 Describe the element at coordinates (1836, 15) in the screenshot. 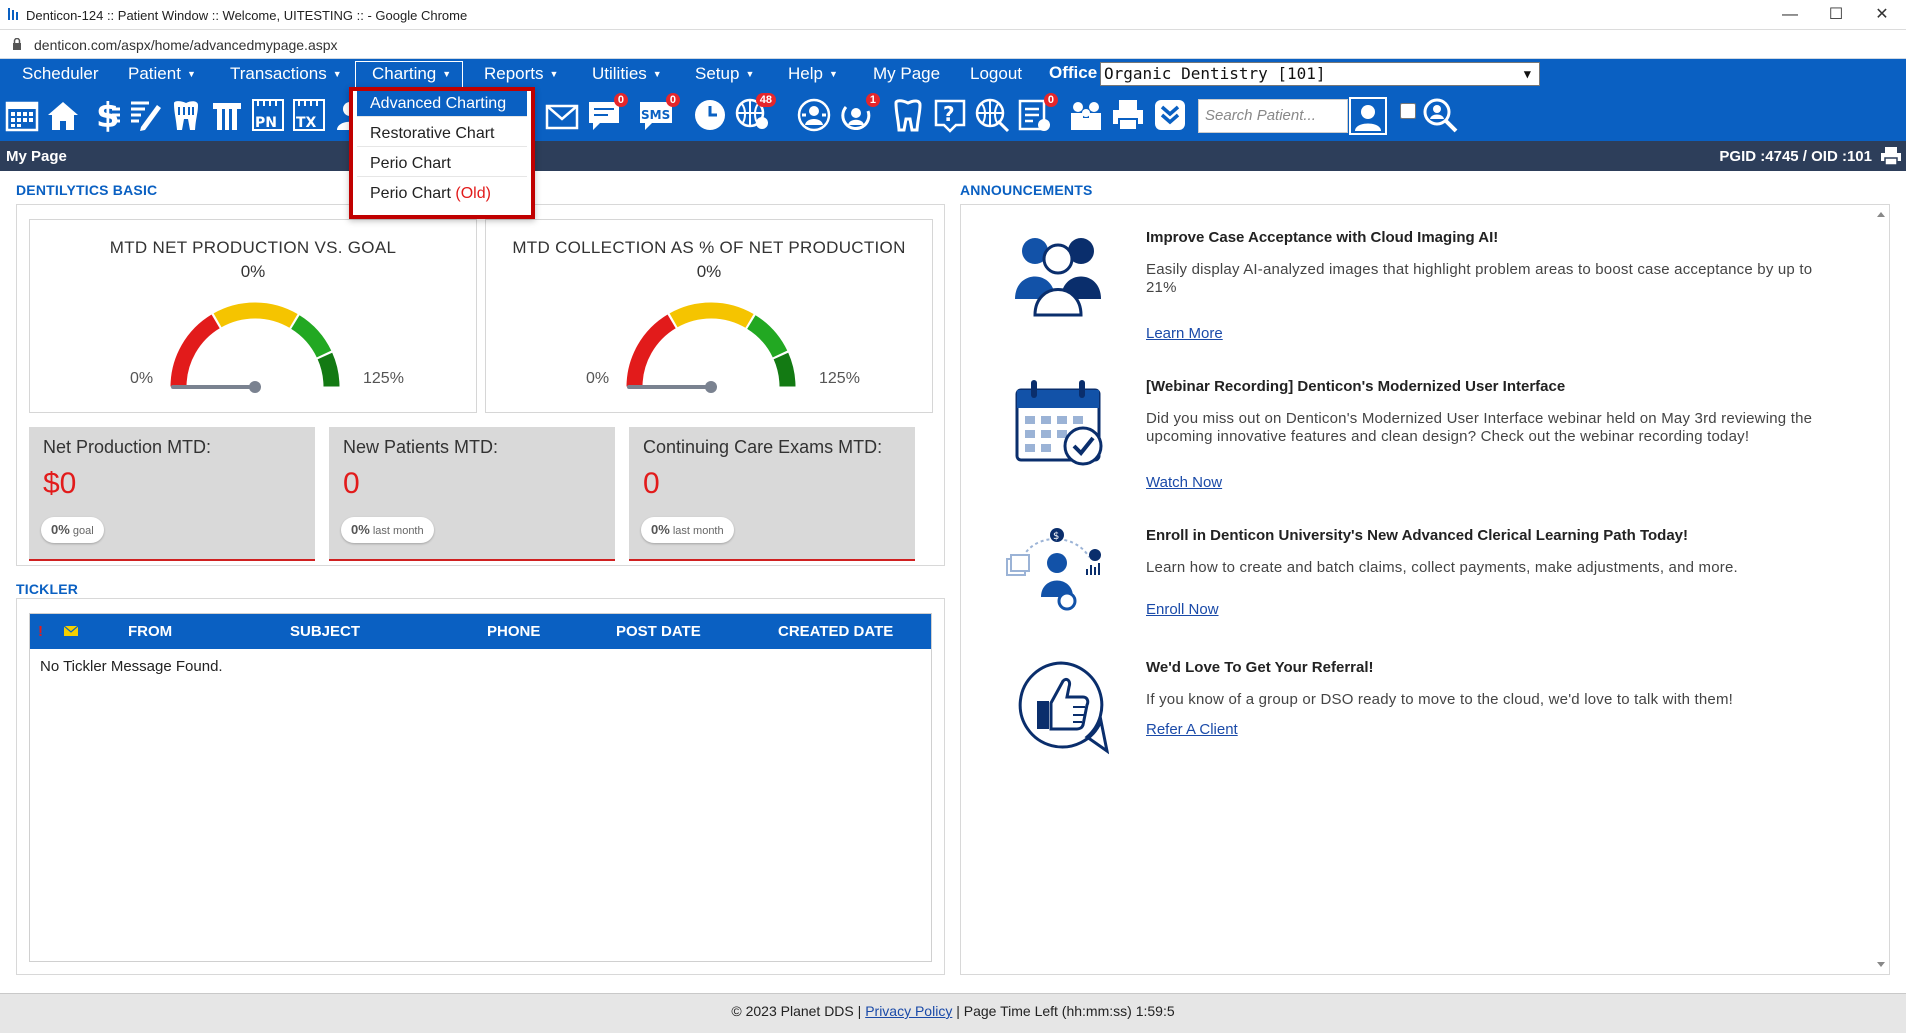

I see `maximize-button: ☐` at that location.